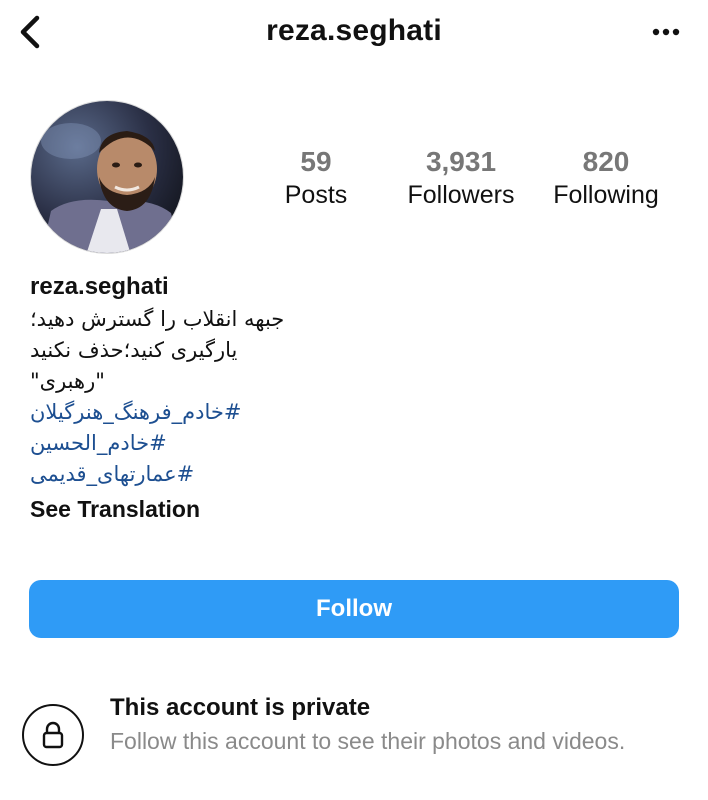 The image size is (708, 800). I want to click on lock-icon, so click(53, 735).